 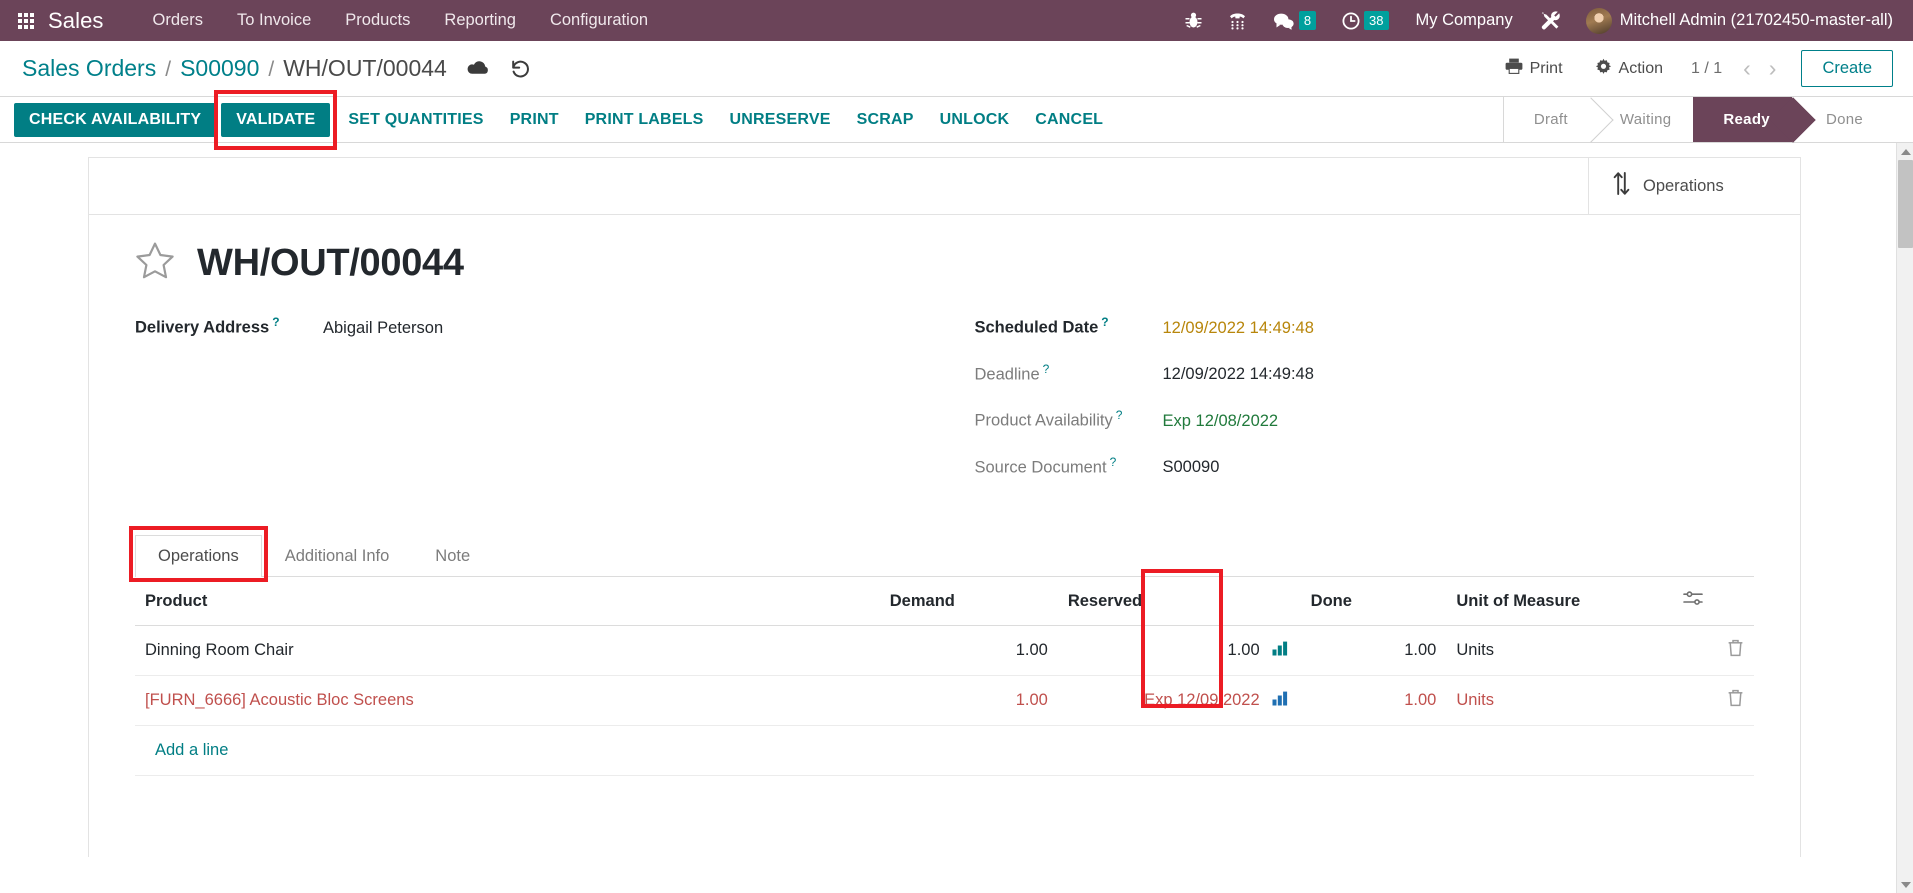 What do you see at coordinates (499, 69) in the screenshot?
I see `record-save-discard` at bounding box center [499, 69].